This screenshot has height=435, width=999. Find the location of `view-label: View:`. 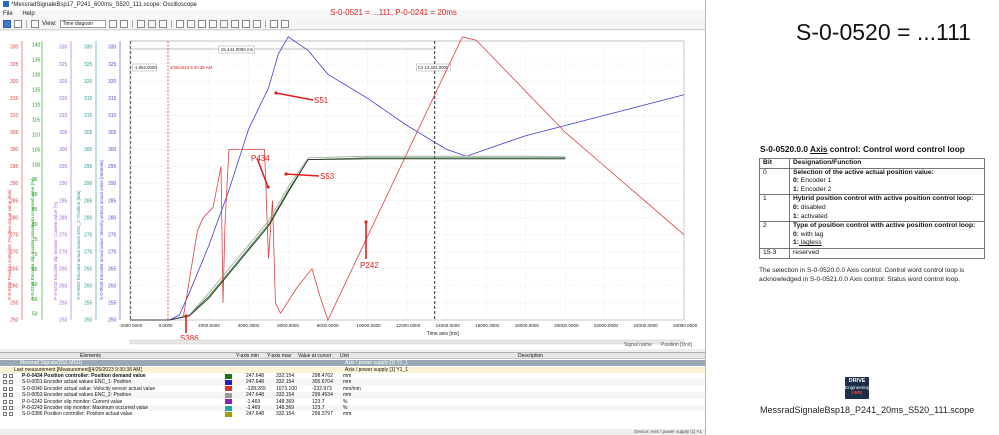

view-label: View: is located at coordinates (49, 23).